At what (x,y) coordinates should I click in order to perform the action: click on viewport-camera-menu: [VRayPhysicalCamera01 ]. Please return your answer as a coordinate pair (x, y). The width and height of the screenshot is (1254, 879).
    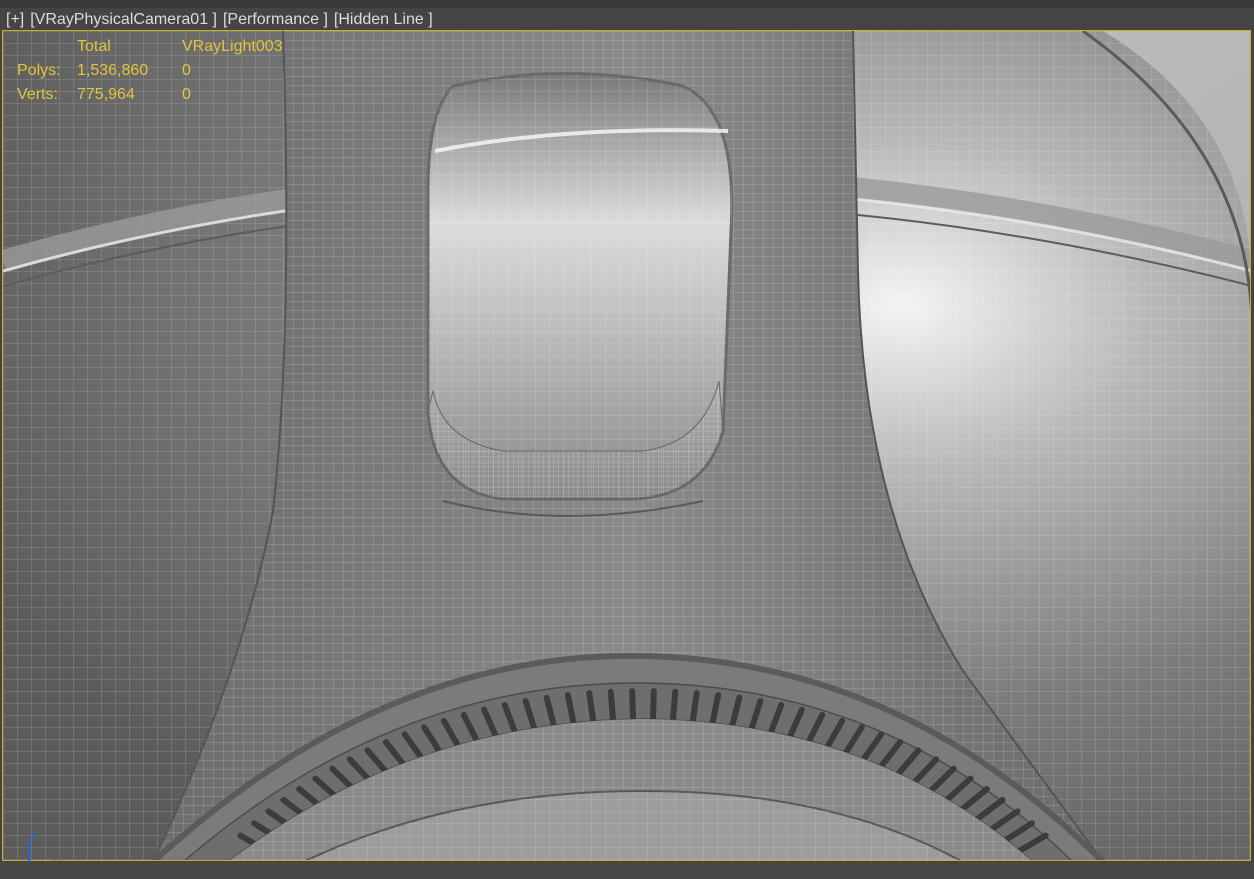
    Looking at the image, I should click on (123, 20).